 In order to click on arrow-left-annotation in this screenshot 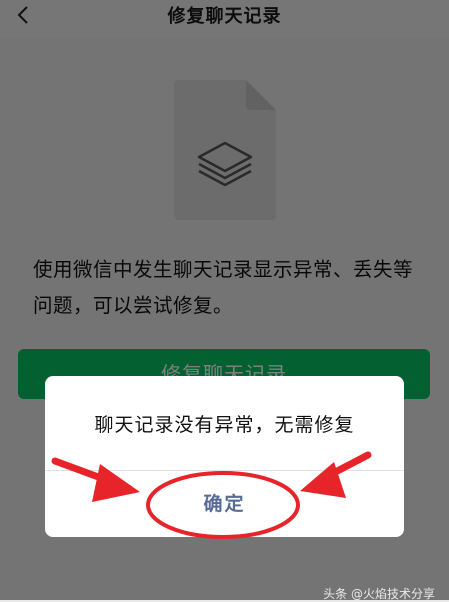, I will do `click(336, 474)`.